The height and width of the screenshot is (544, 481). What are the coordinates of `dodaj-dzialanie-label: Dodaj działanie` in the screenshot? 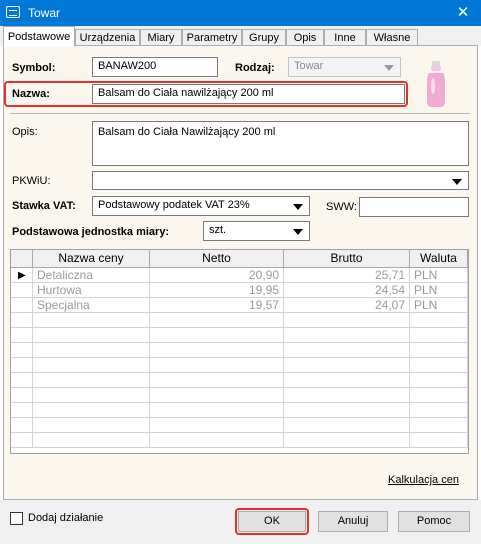 It's located at (66, 518).